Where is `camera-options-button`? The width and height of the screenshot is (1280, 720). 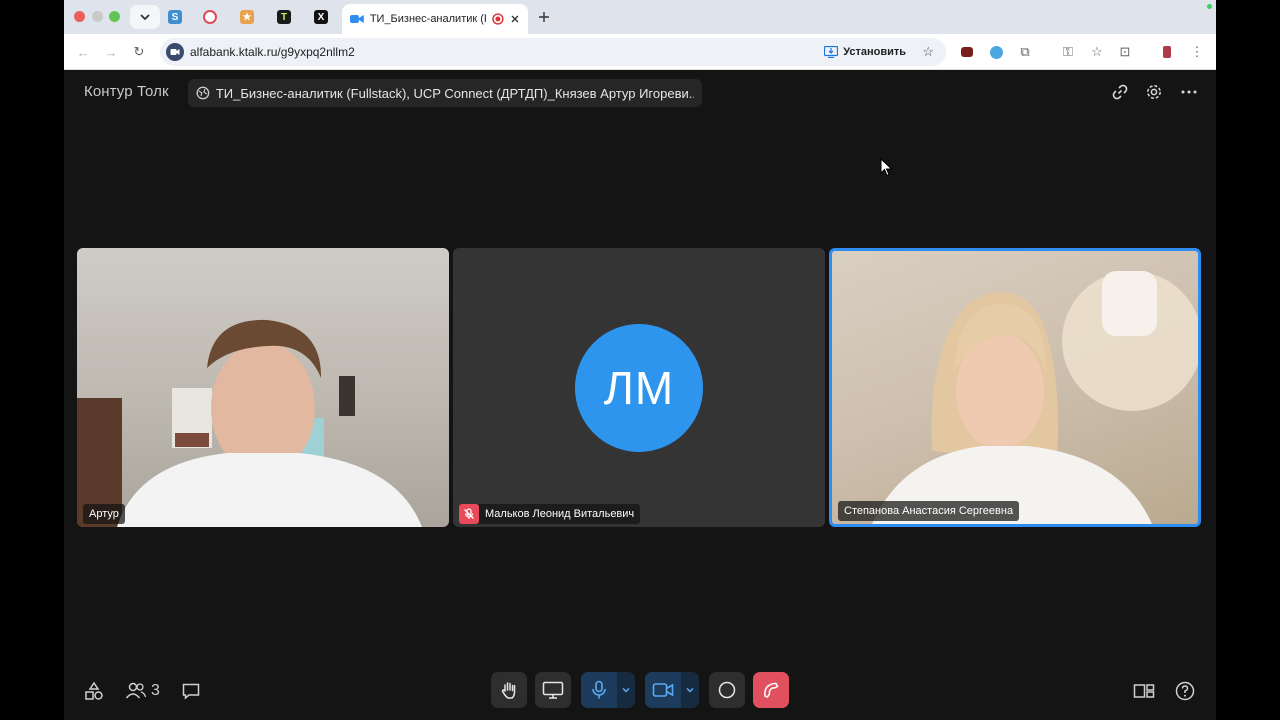
camera-options-button is located at coordinates (690, 690).